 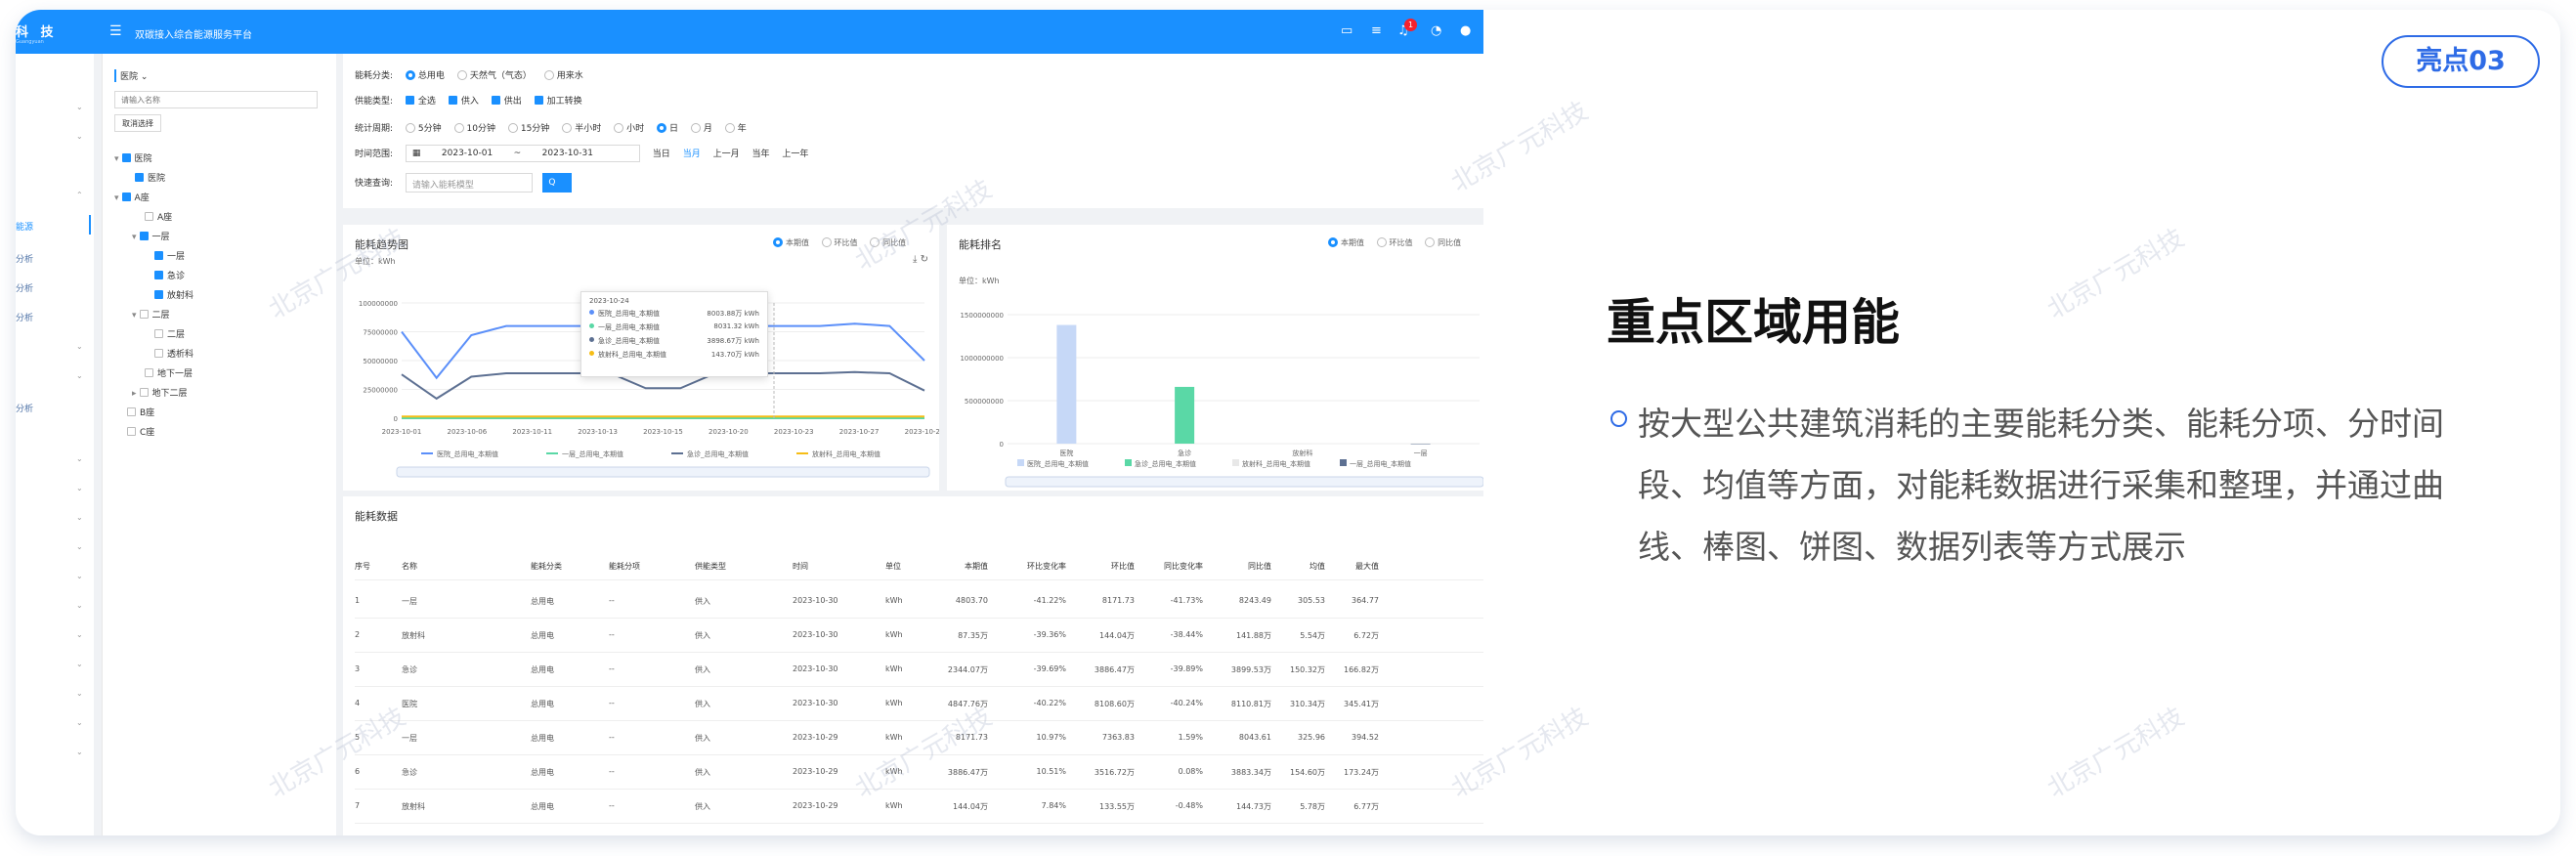 What do you see at coordinates (703, 806) in the screenshot?
I see `table-cell: 供入` at bounding box center [703, 806].